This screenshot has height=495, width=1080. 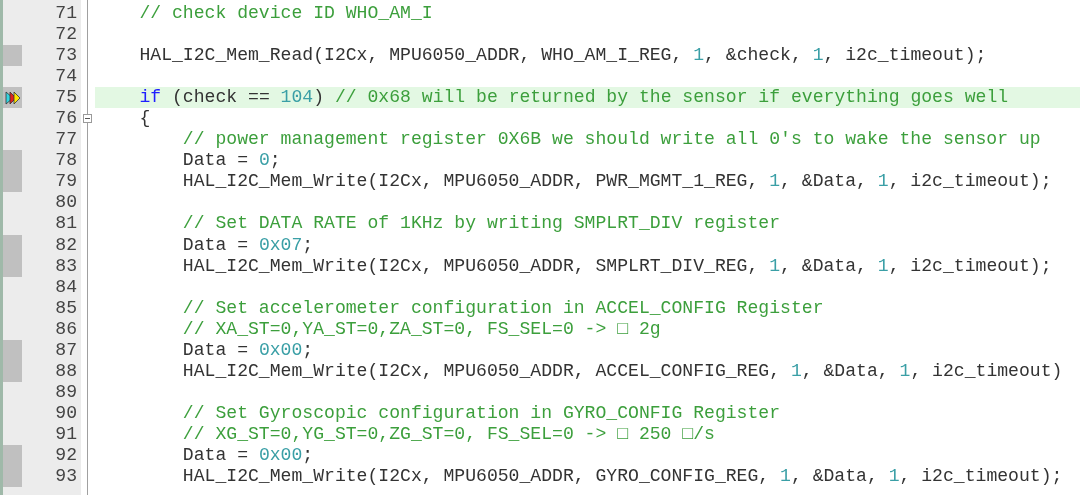 What do you see at coordinates (448, 434) in the screenshot?
I see `code-line: // XG_ST=0,YG_ST=0,ZG_ST=0, FS_SEL=0 -> □ 250 □/s` at bounding box center [448, 434].